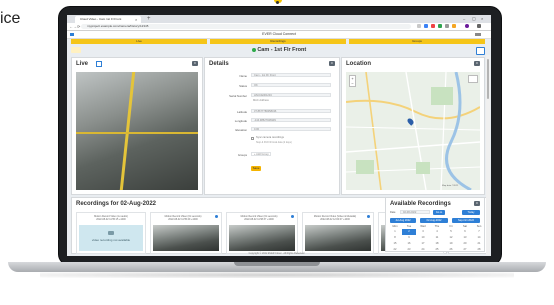  Describe the element at coordinates (291, 120) in the screenshot. I see `longitude-field: -144.98527926939` at that location.